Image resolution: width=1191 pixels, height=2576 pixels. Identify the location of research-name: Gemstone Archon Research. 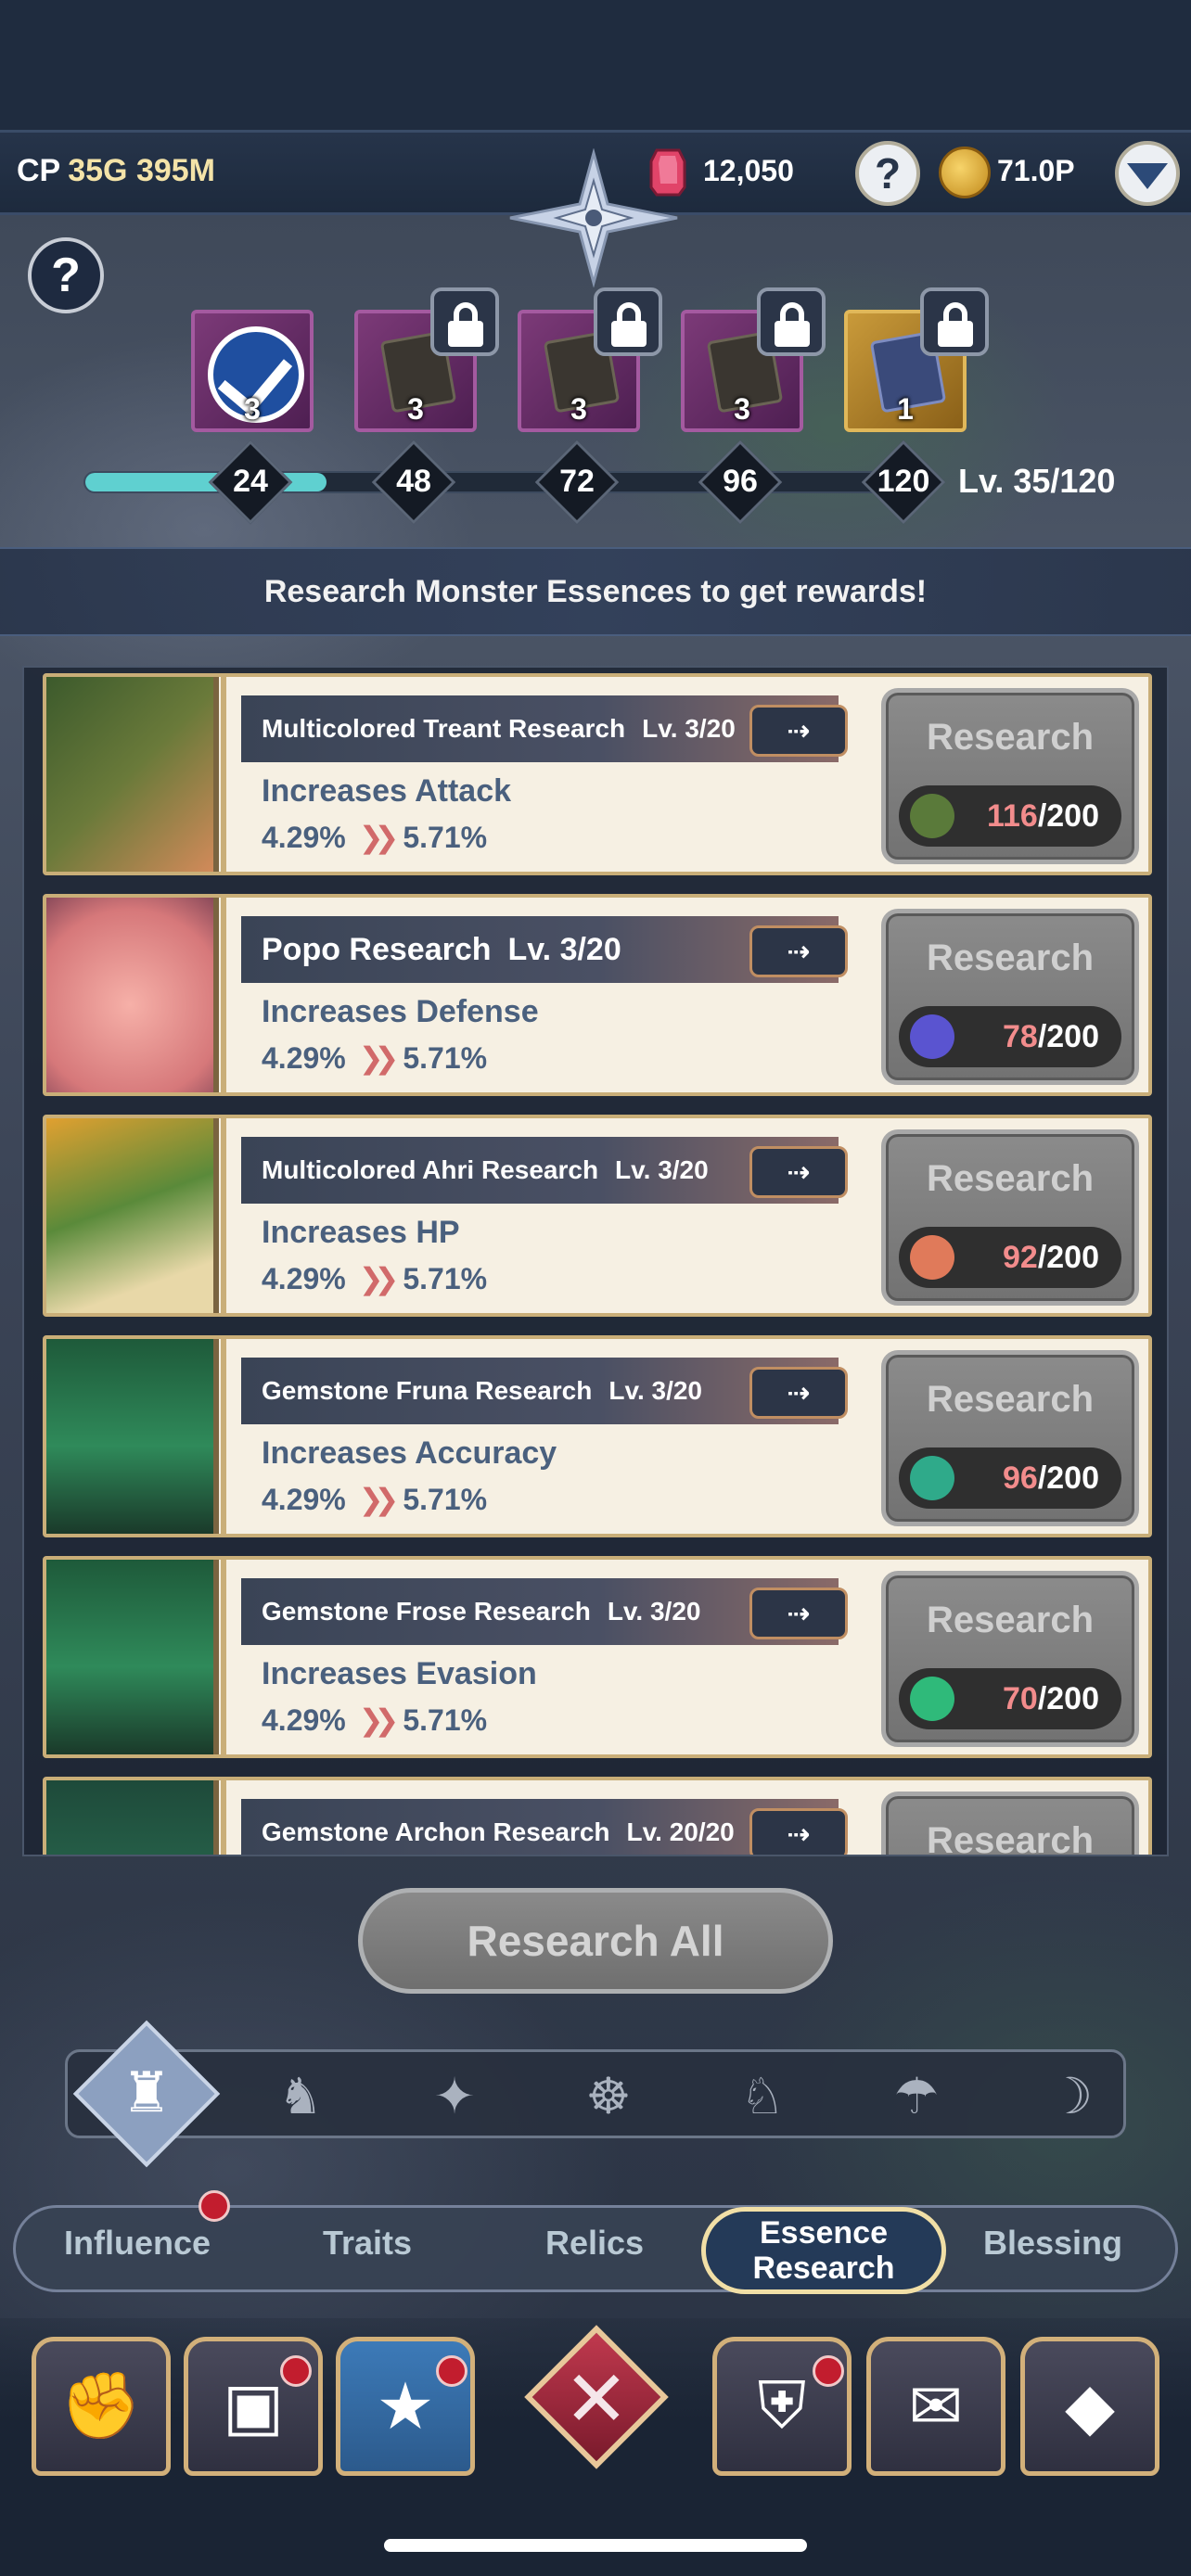
(436, 1832).